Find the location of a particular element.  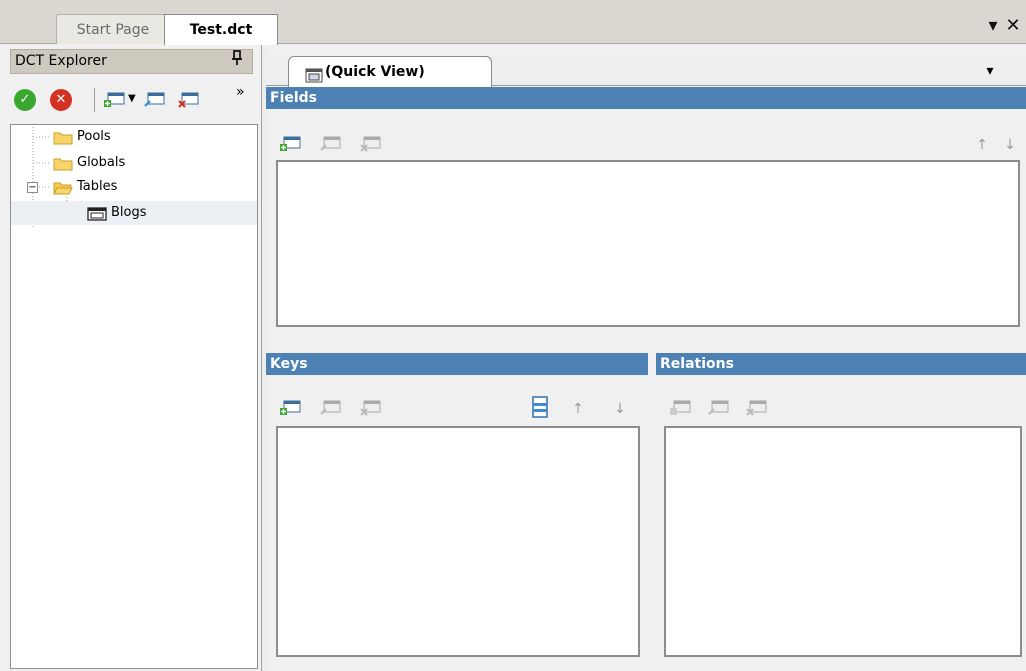

move-key-up-icon: ↑ is located at coordinates (578, 409).